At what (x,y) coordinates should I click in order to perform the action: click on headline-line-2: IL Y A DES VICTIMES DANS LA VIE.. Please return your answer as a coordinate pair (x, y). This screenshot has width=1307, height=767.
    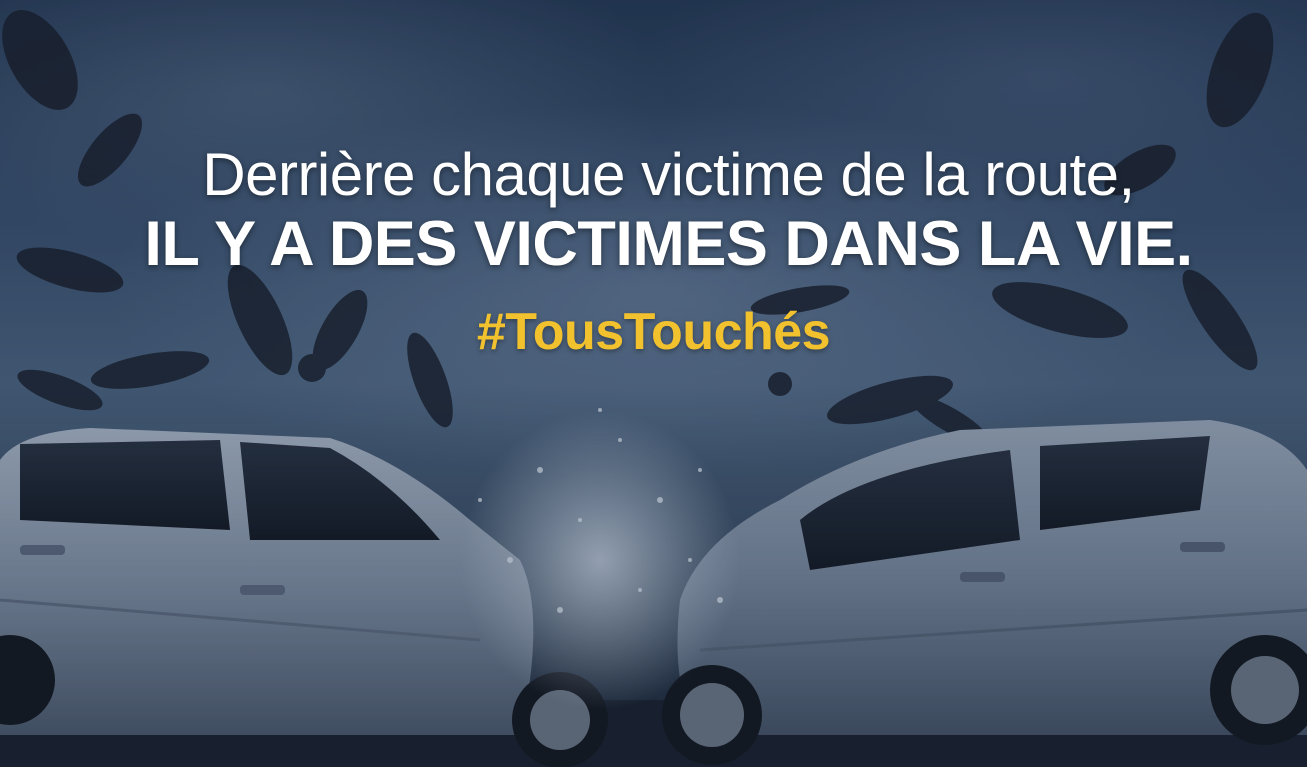
    Looking at the image, I should click on (668, 244).